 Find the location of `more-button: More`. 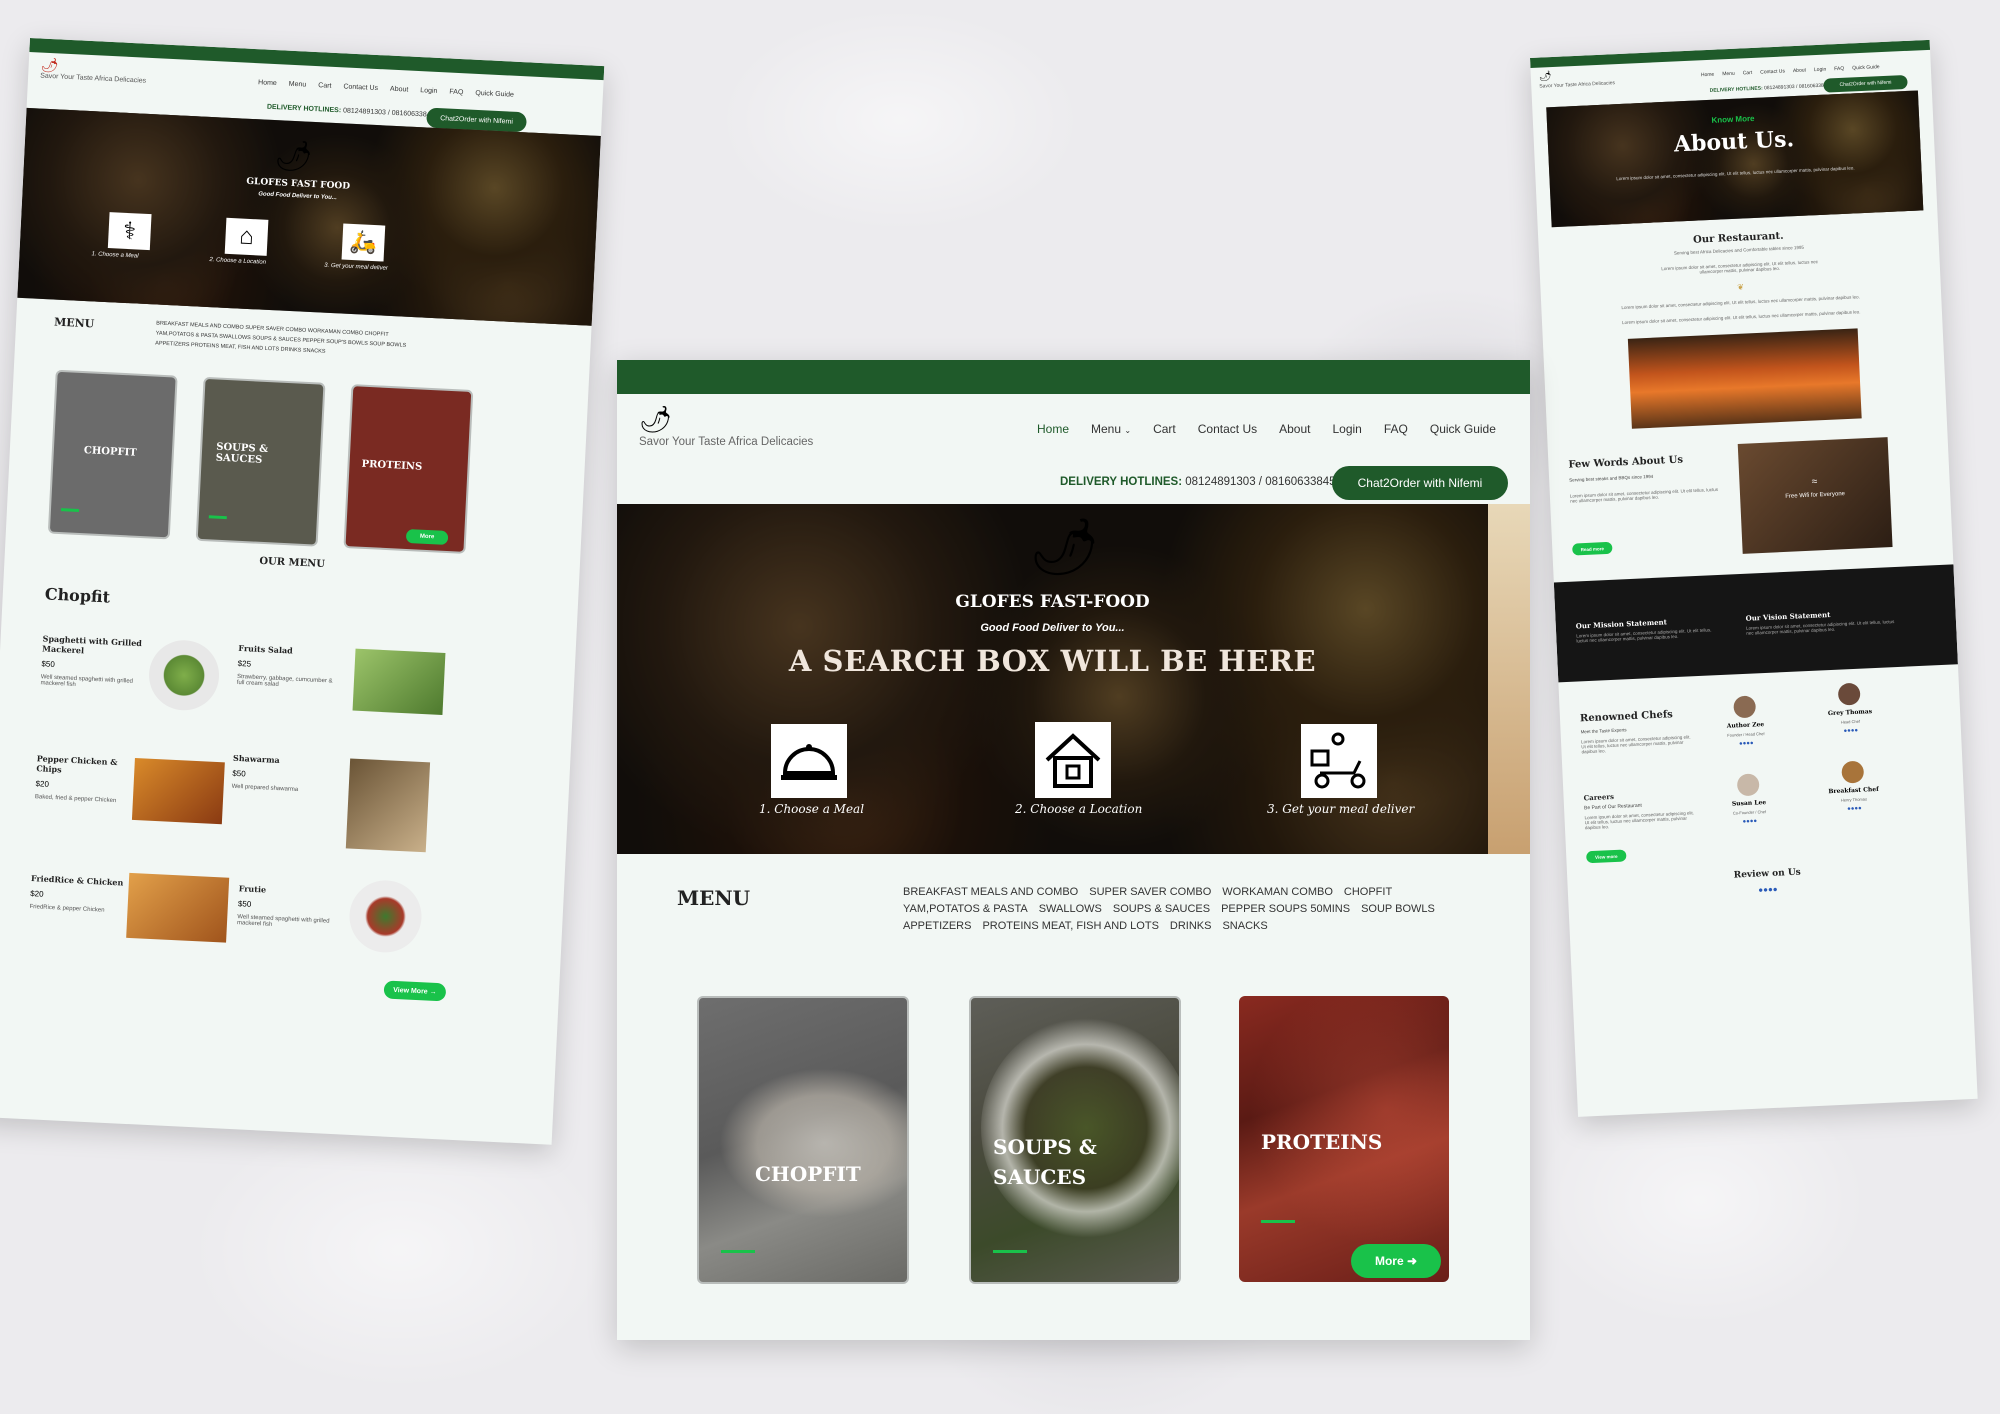

more-button: More is located at coordinates (427, 537).